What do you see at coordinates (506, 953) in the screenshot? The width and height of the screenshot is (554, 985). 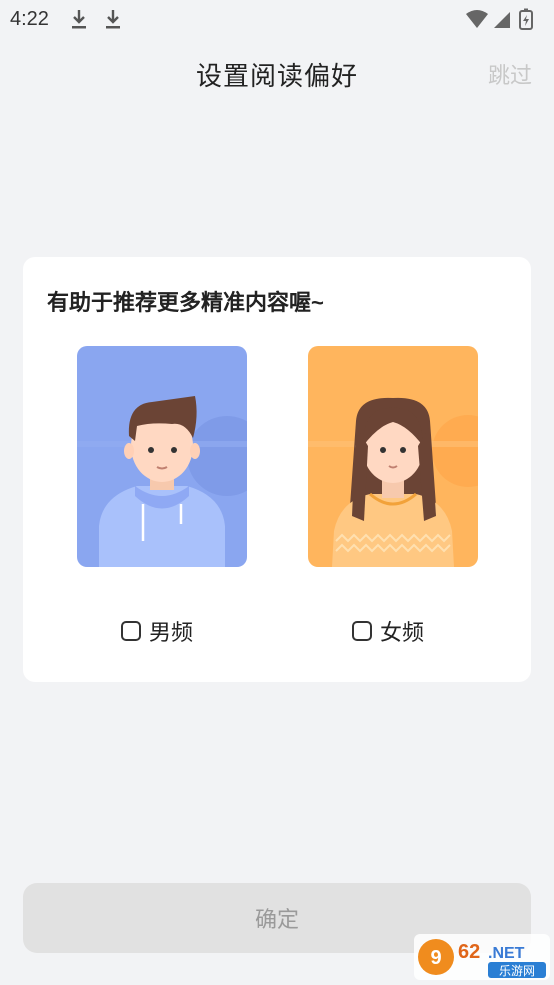 I see `svg-text: .NET` at bounding box center [506, 953].